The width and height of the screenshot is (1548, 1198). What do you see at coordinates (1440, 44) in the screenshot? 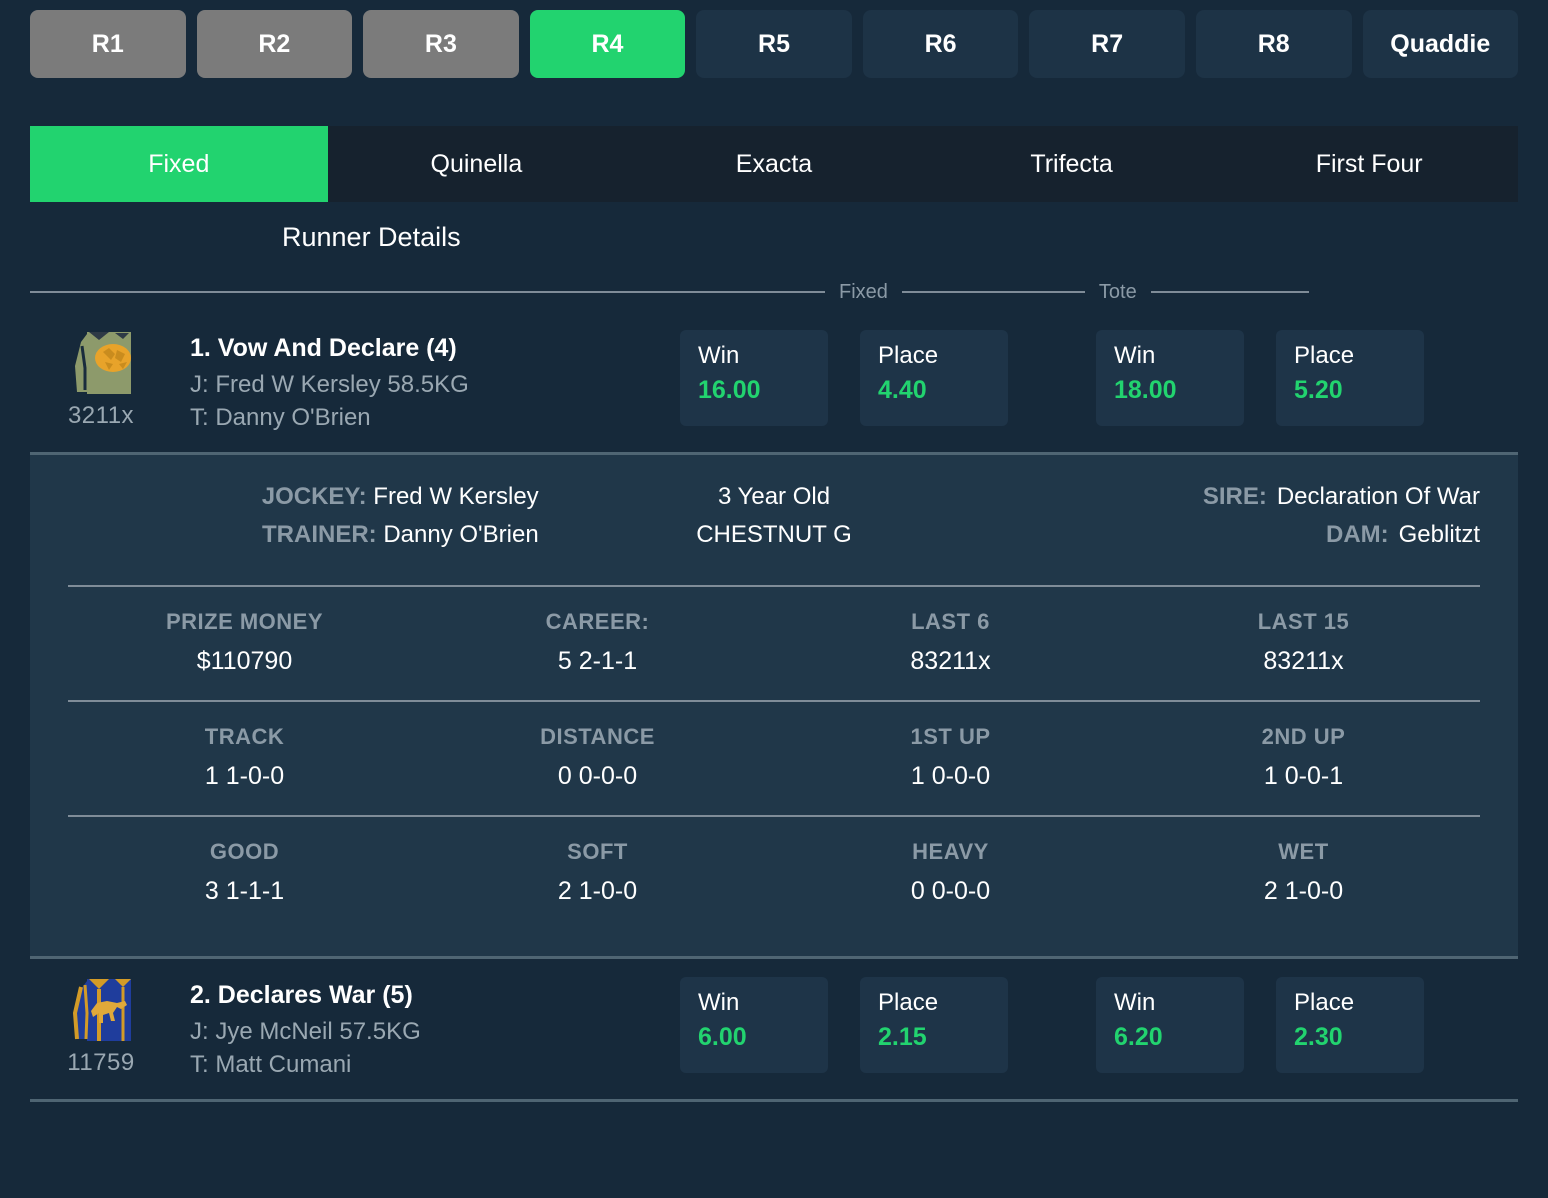
I see `race-tab-quaddie: Quaddie` at bounding box center [1440, 44].